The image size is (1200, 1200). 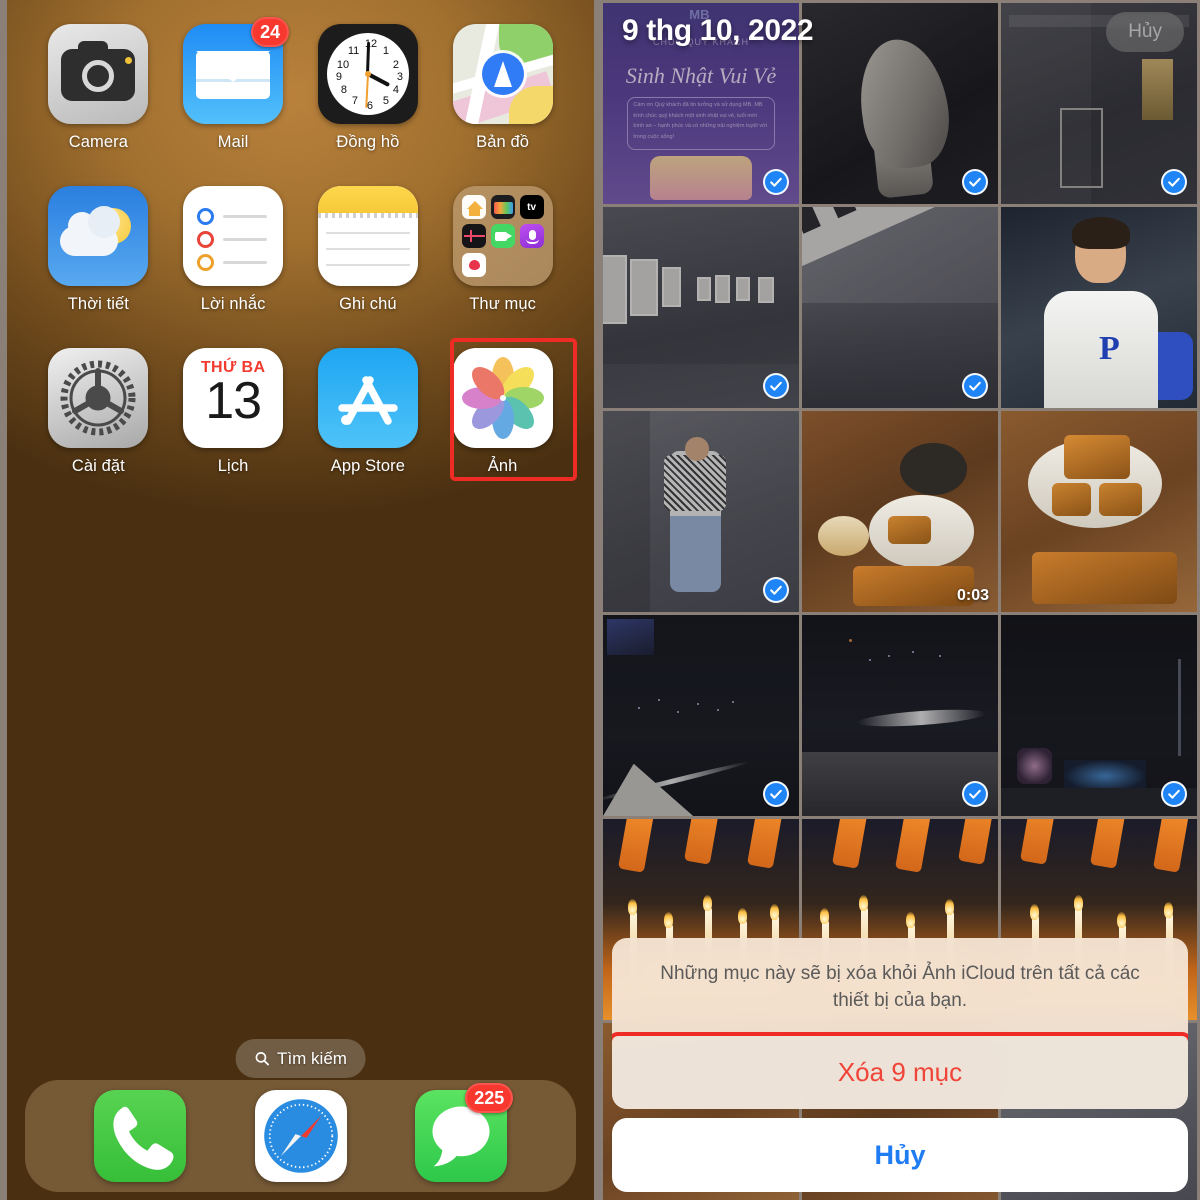 I want to click on mini-icon-podcasts, so click(x=531, y=236).